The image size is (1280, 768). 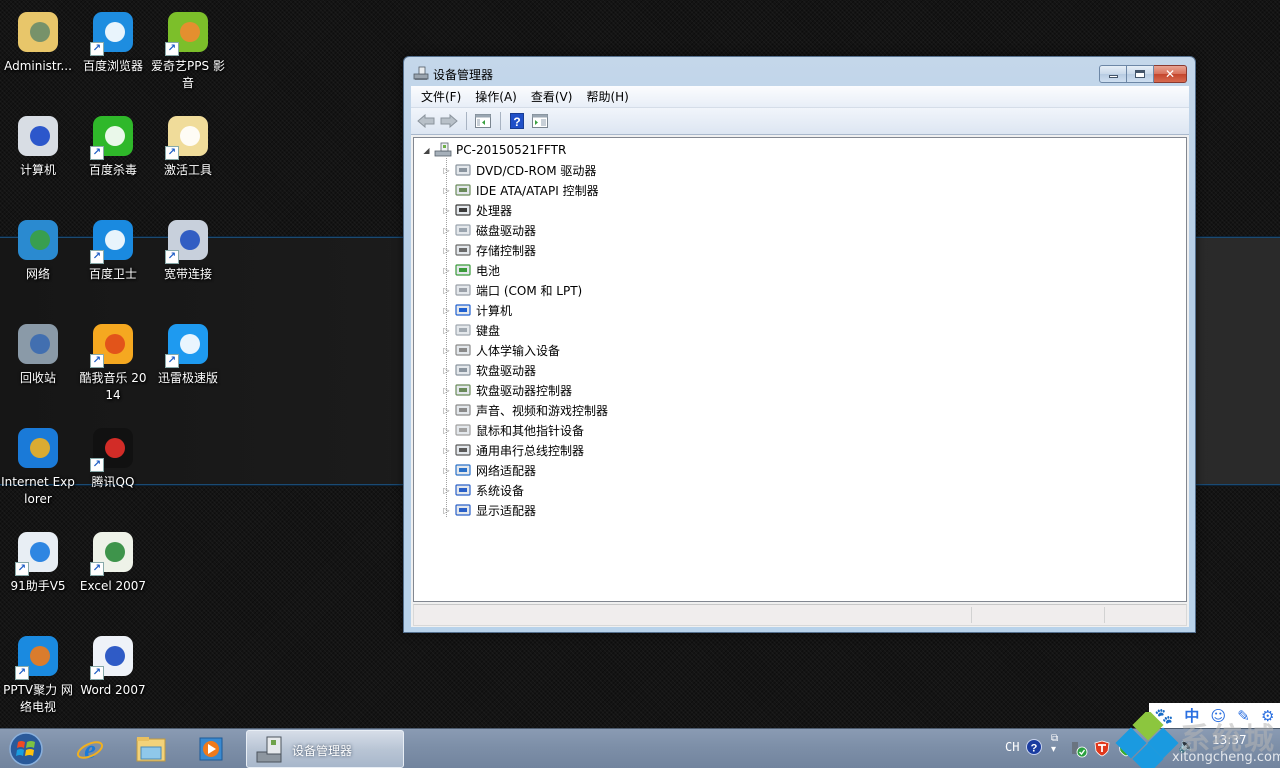 What do you see at coordinates (1034, 747) in the screenshot?
I see `help-tray-icon: ?` at bounding box center [1034, 747].